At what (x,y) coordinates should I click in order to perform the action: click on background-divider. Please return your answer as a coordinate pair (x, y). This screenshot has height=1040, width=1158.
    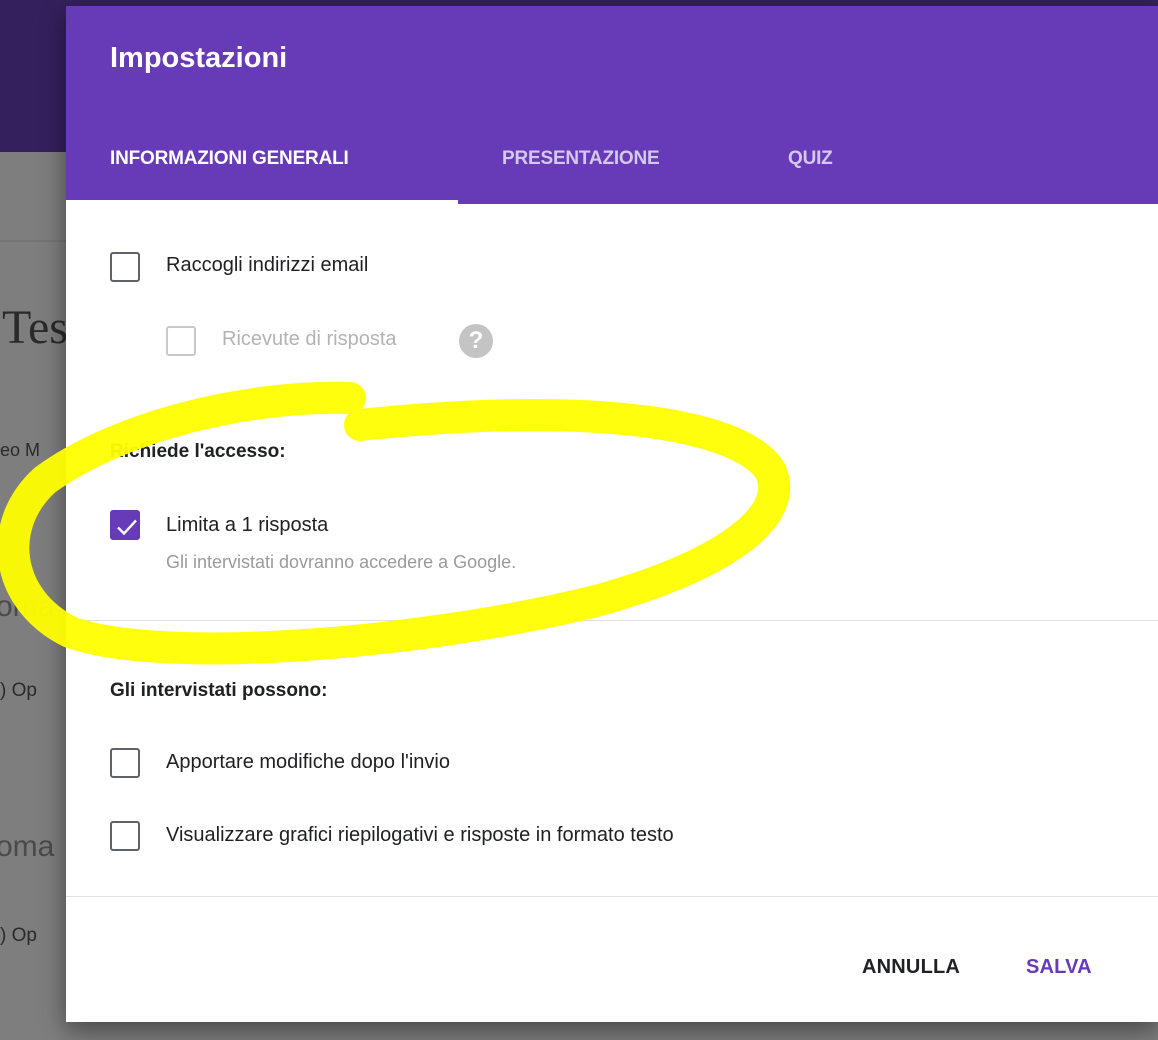
    Looking at the image, I should click on (33, 241).